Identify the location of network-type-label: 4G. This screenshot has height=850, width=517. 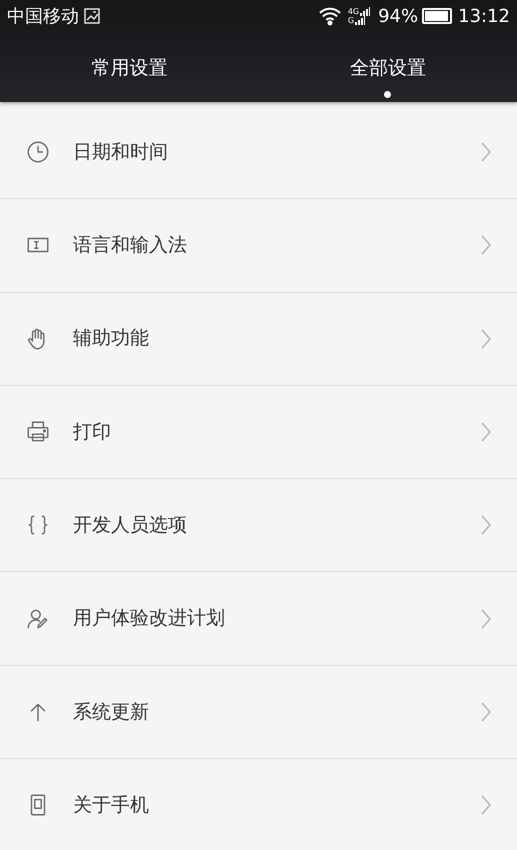
(354, 12).